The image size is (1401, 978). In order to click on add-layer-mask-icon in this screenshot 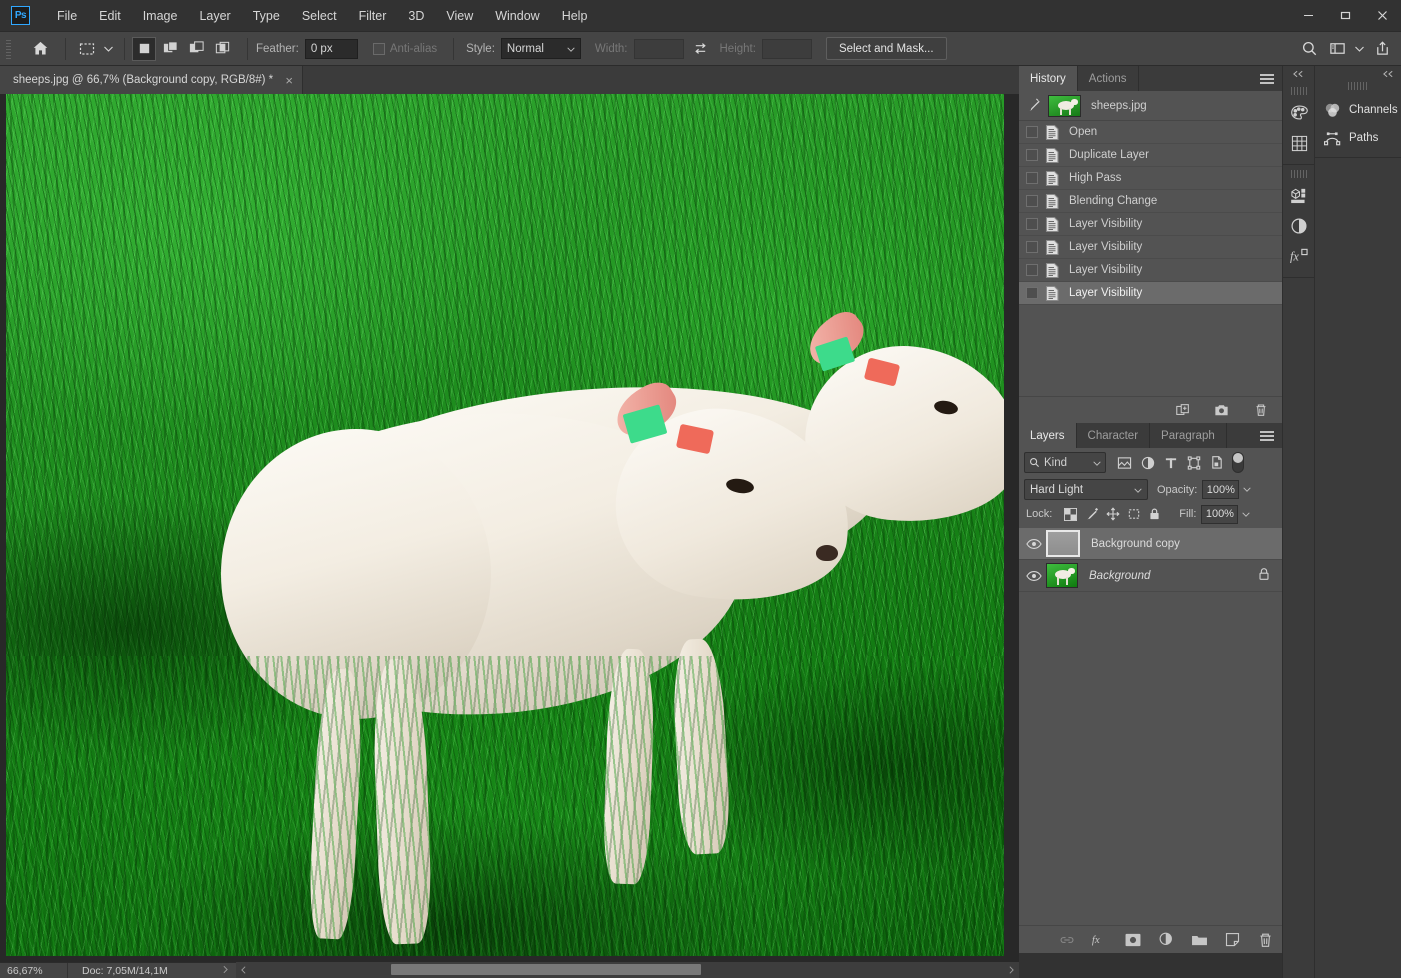, I will do `click(1133, 940)`.